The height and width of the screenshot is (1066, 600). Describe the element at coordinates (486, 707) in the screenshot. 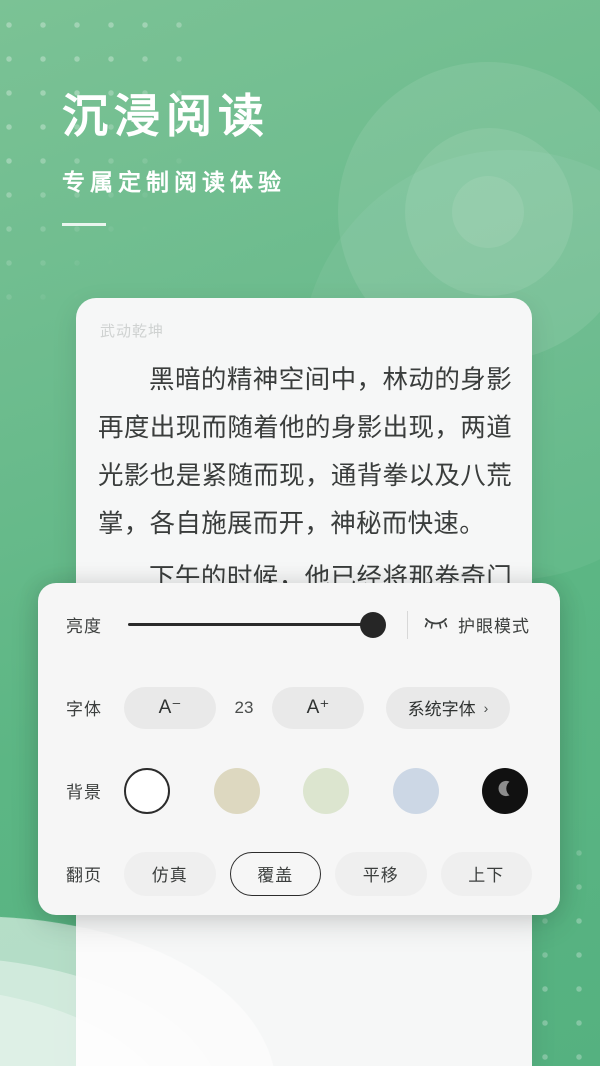

I see `chevron-right-icon: ›` at that location.